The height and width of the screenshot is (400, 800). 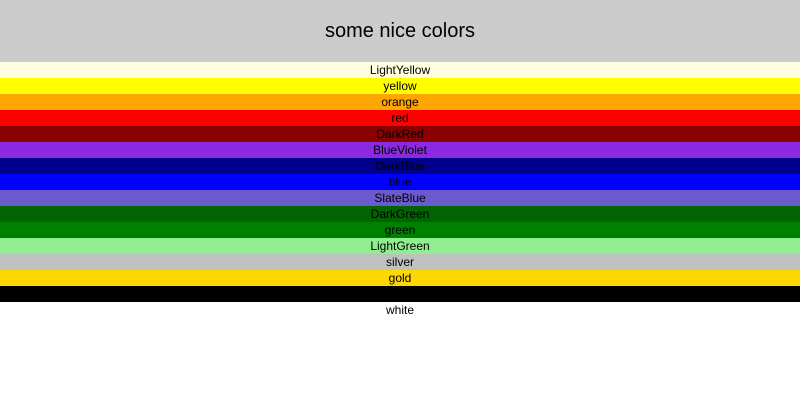 I want to click on color-stripe: DarkGreen, so click(x=400, y=214).